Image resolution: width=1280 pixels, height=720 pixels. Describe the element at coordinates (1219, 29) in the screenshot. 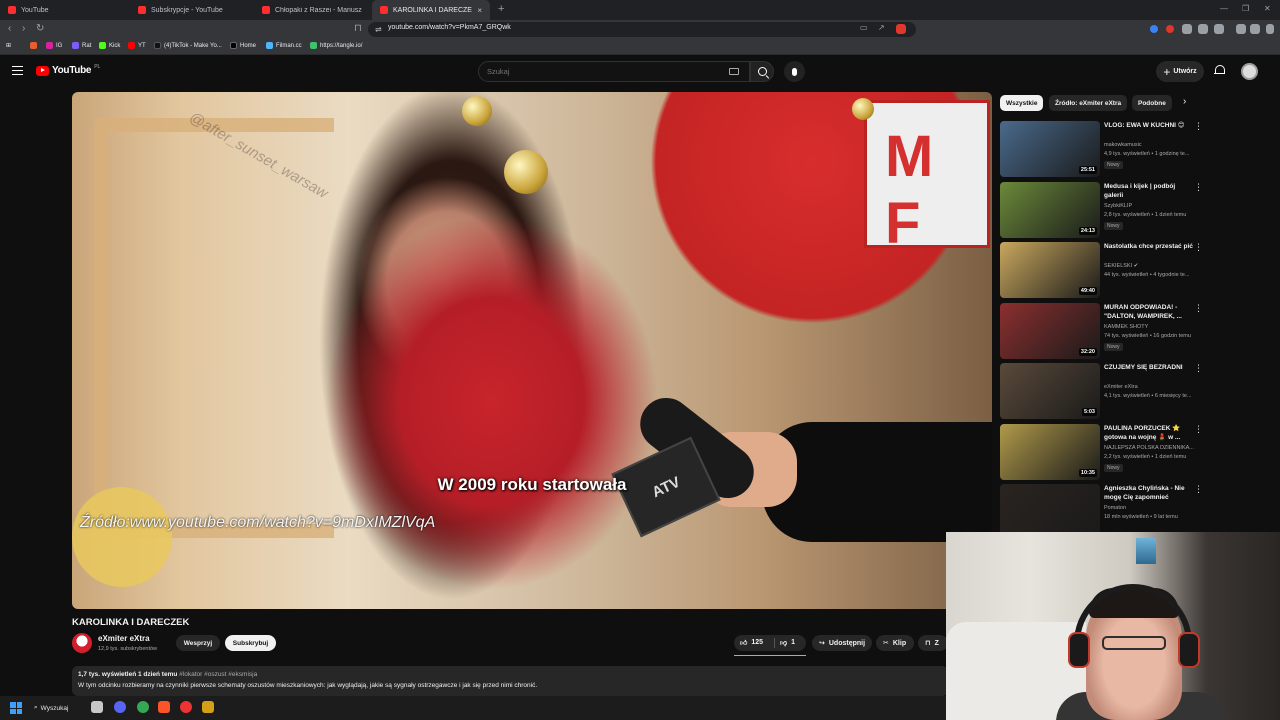

I see `downloads-icon` at that location.